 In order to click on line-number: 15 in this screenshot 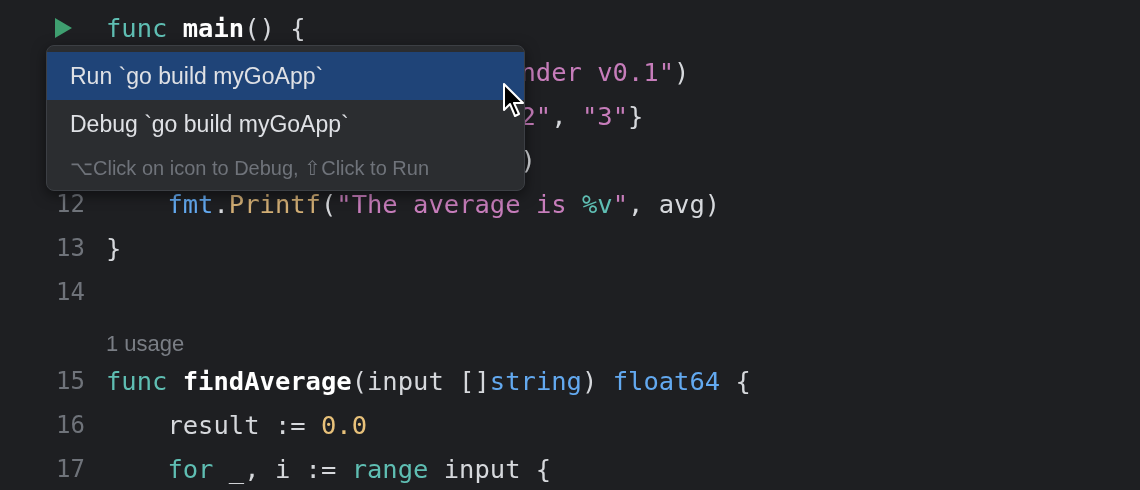, I will do `click(70, 381)`.